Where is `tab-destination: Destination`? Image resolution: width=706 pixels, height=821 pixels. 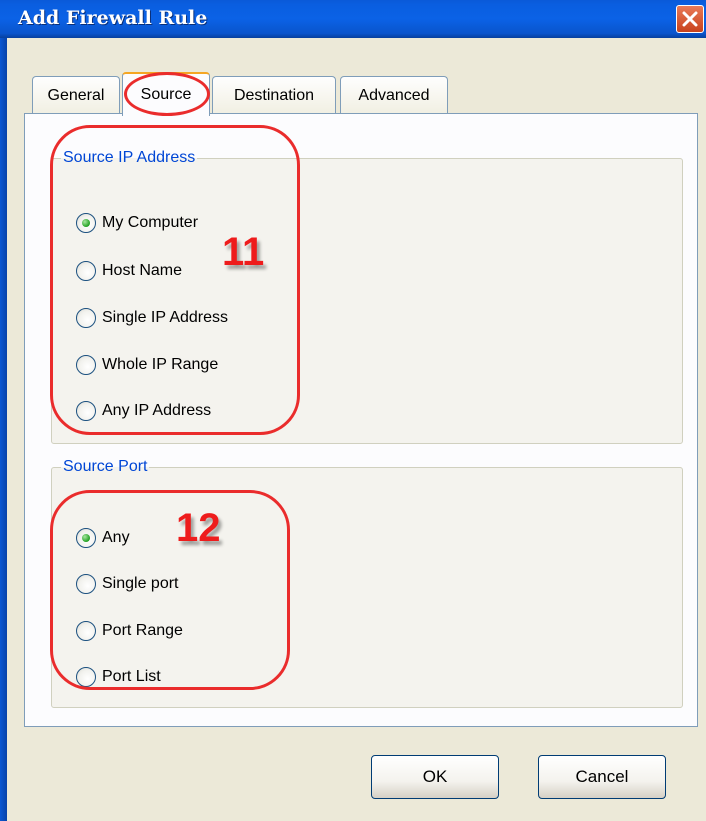 tab-destination: Destination is located at coordinates (274, 95).